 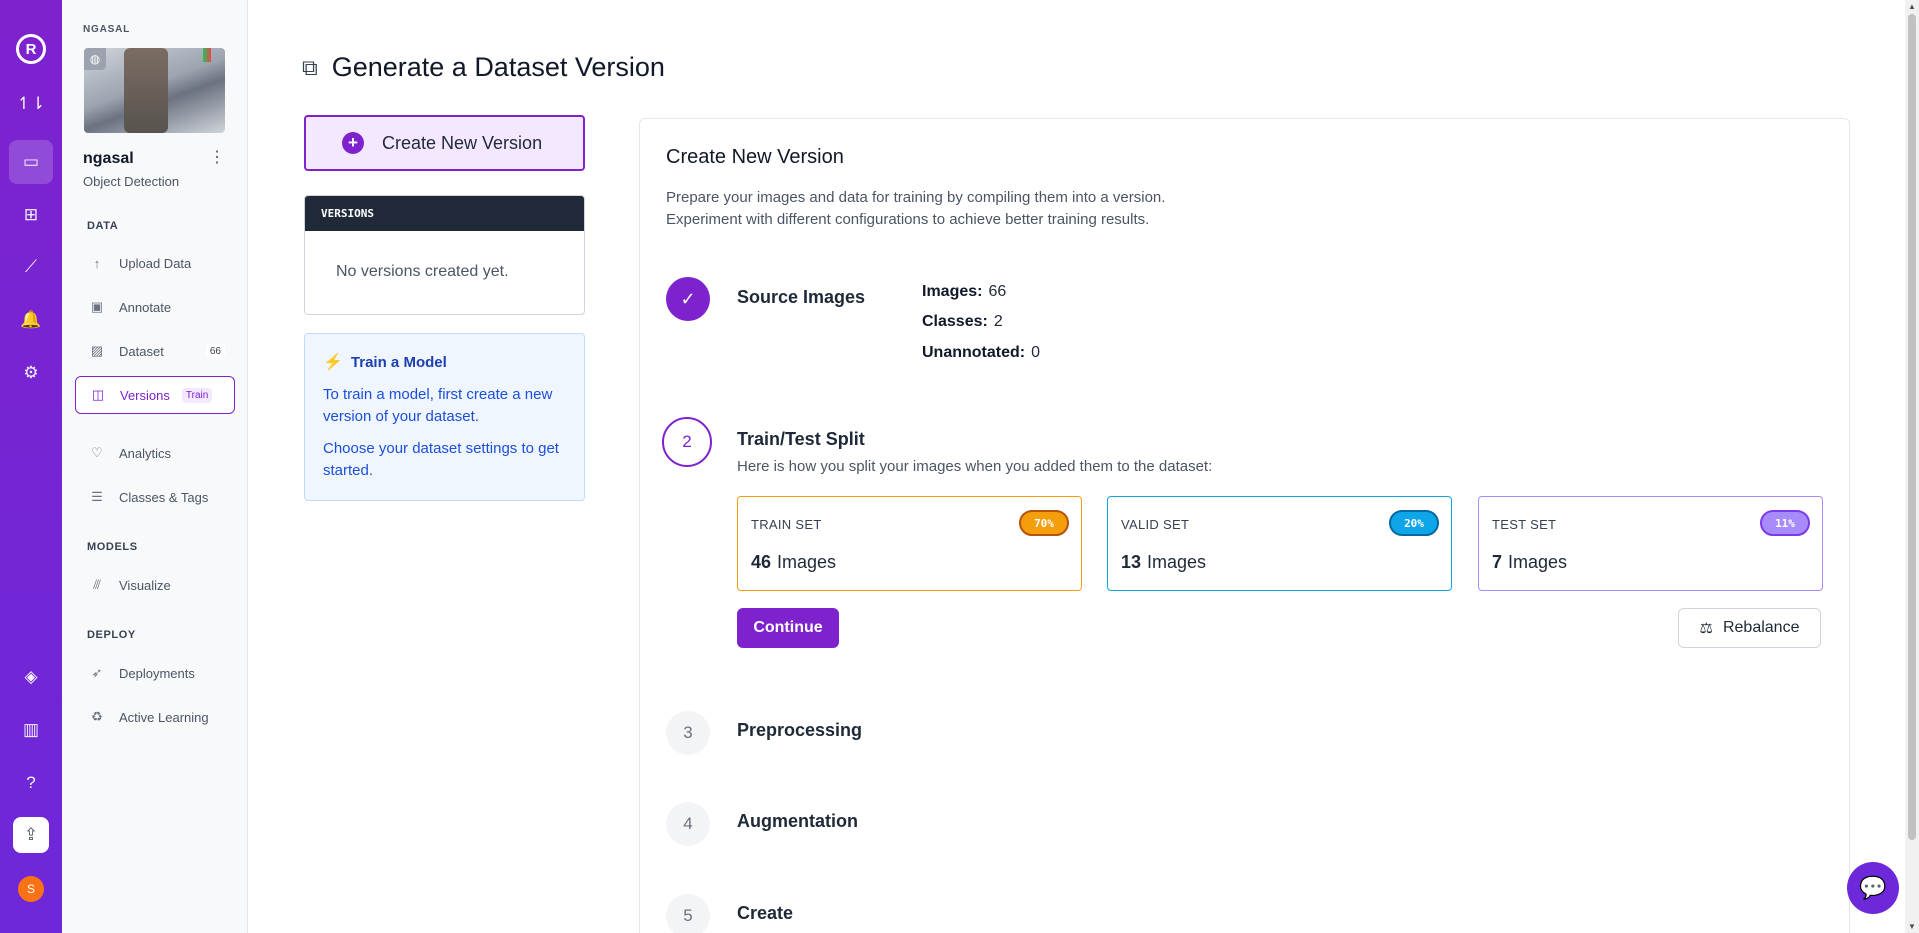 I want to click on layers-icon: ⧉, so click(x=310, y=67).